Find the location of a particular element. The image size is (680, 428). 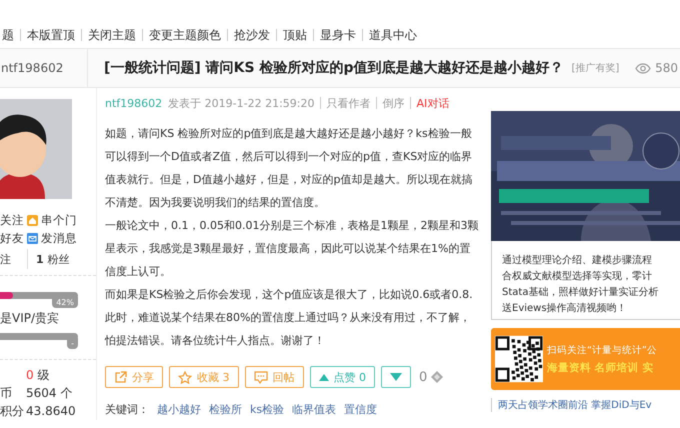

post-paragraph: 一般论文中，0.1，0.05和0.01分别是三个标准，表格是1颗星，2颗星和3颗星表示，我感觉是3颗星最好，置信度最高，因此可以说某个结果在1%的置信度上认可。 is located at coordinates (292, 249).